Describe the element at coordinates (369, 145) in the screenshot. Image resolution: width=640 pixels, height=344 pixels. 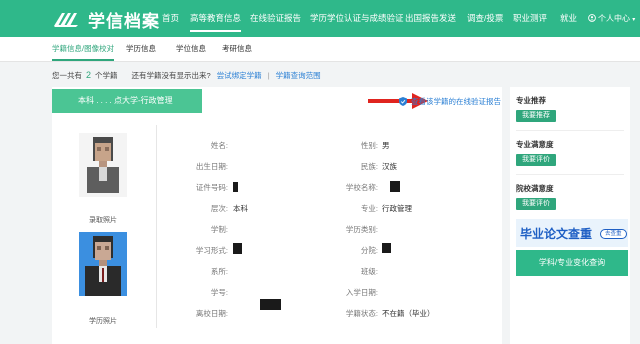
I see `field-label-gender: 性别:` at that location.